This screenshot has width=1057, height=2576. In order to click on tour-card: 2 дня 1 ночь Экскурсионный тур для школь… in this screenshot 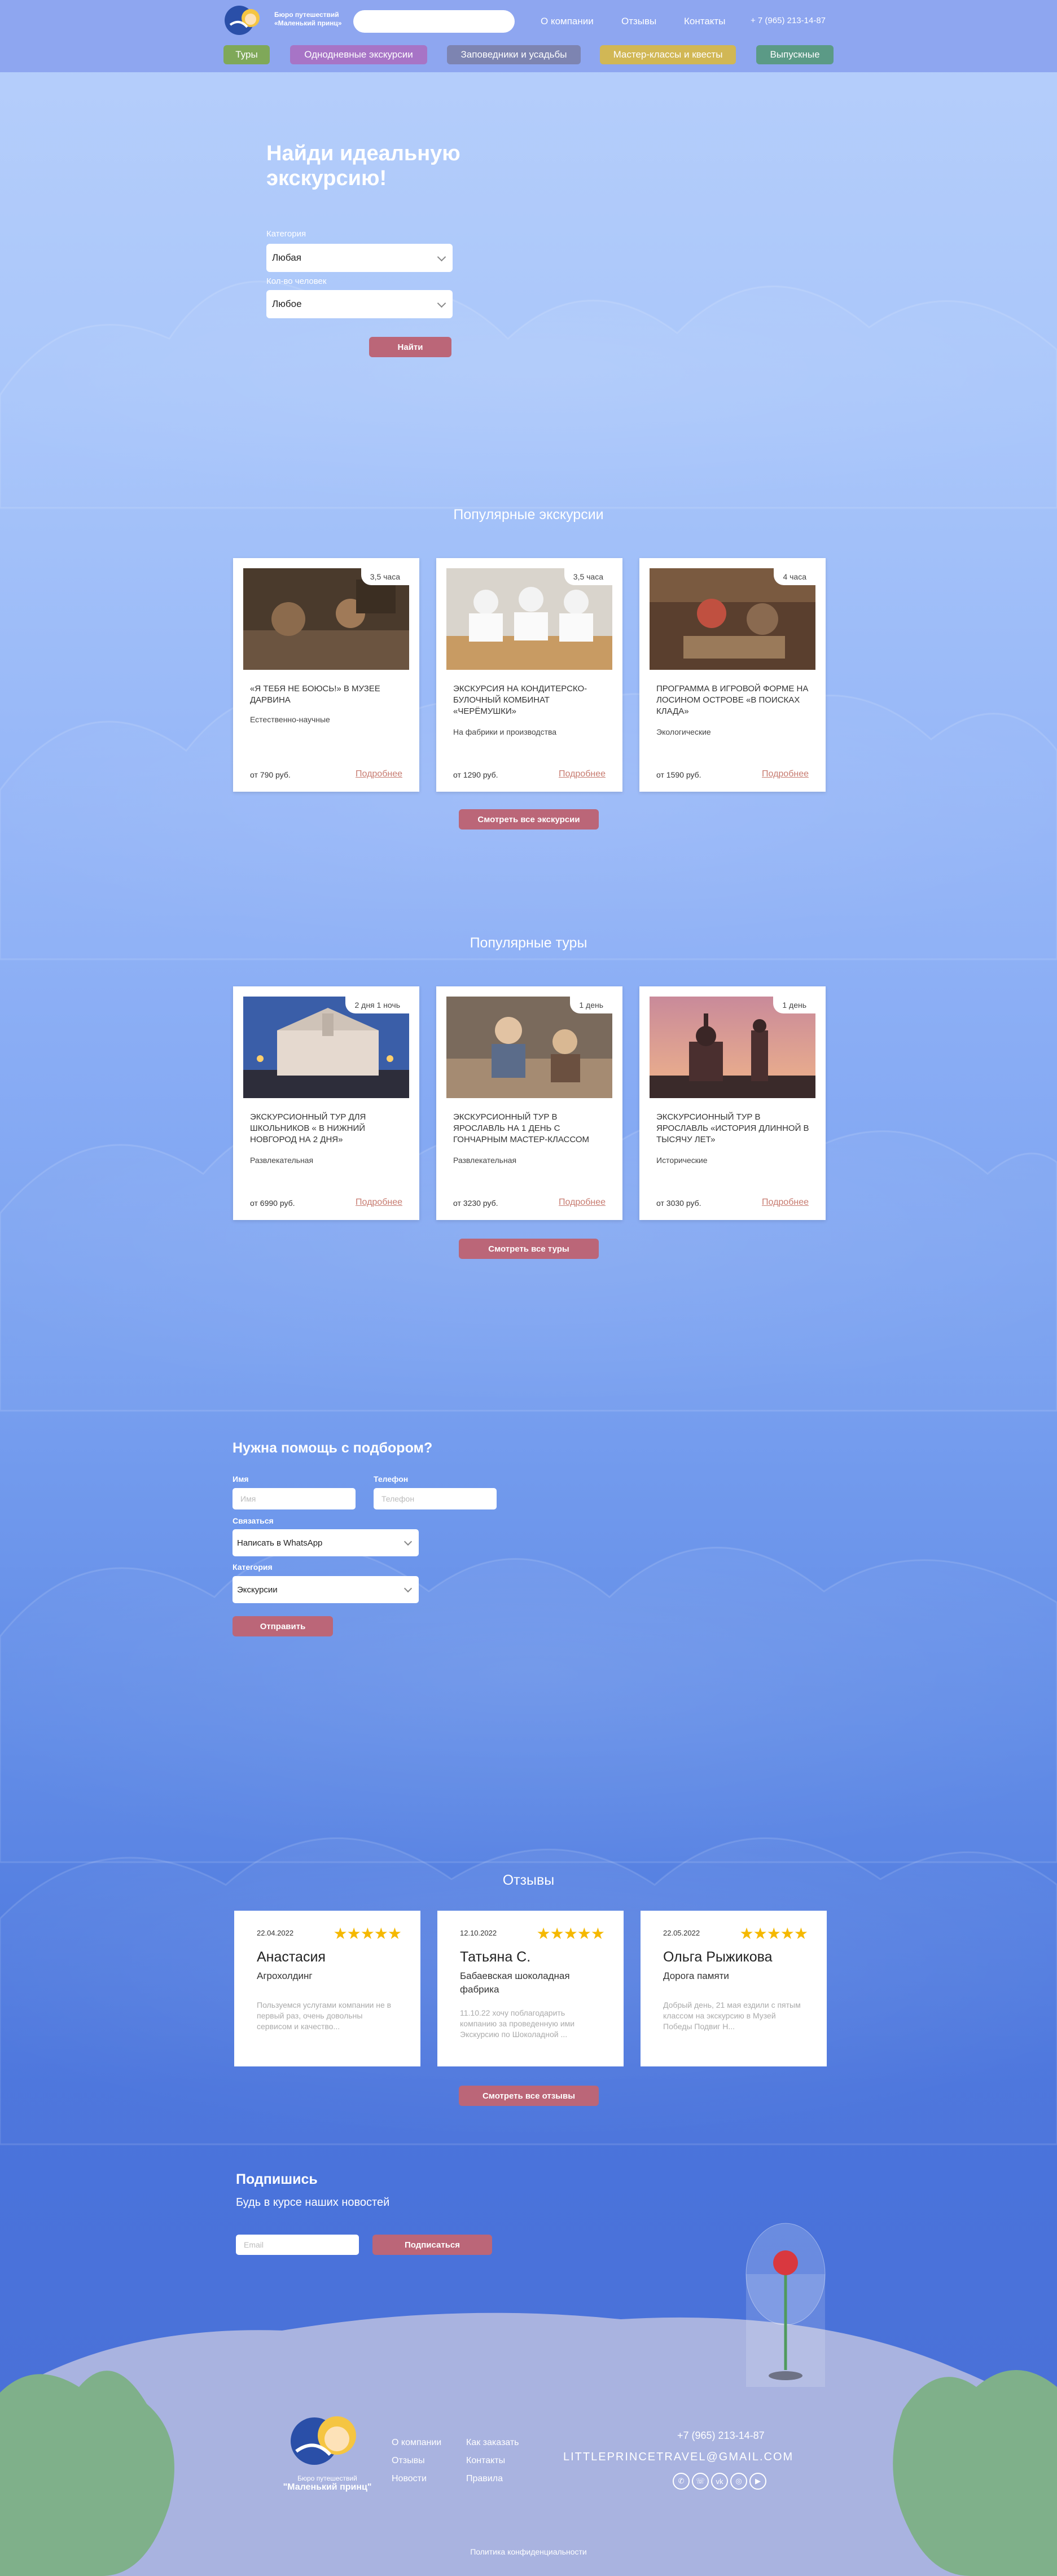, I will do `click(326, 1103)`.